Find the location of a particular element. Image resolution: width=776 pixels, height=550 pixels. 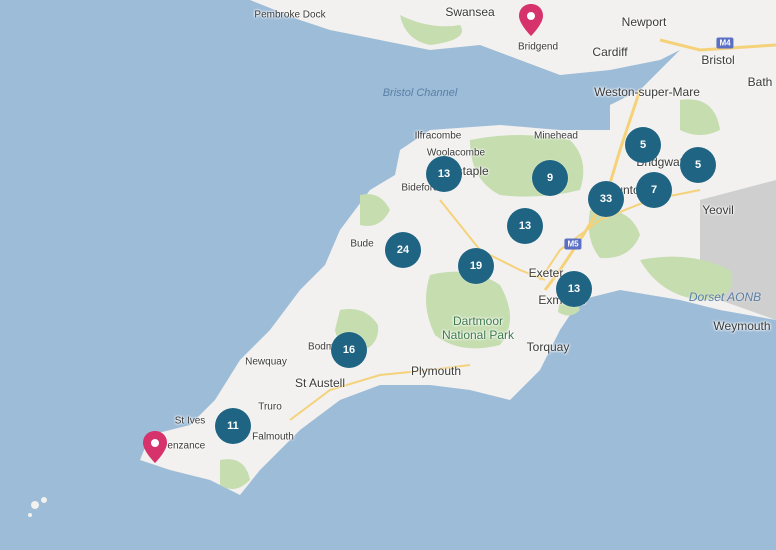

road-shield-m4: M4 is located at coordinates (725, 43).